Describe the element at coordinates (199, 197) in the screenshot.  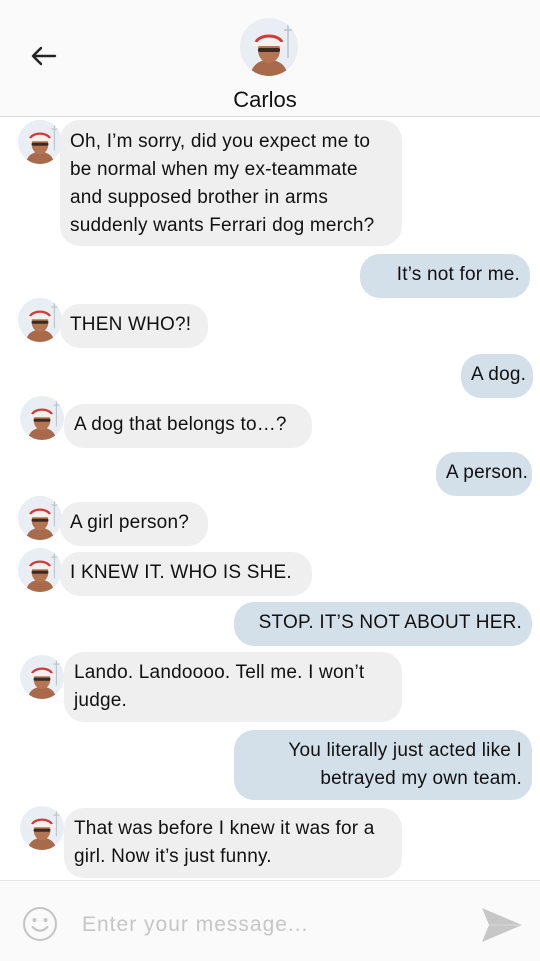
I see `message-line: and supposed brother in arms` at that location.